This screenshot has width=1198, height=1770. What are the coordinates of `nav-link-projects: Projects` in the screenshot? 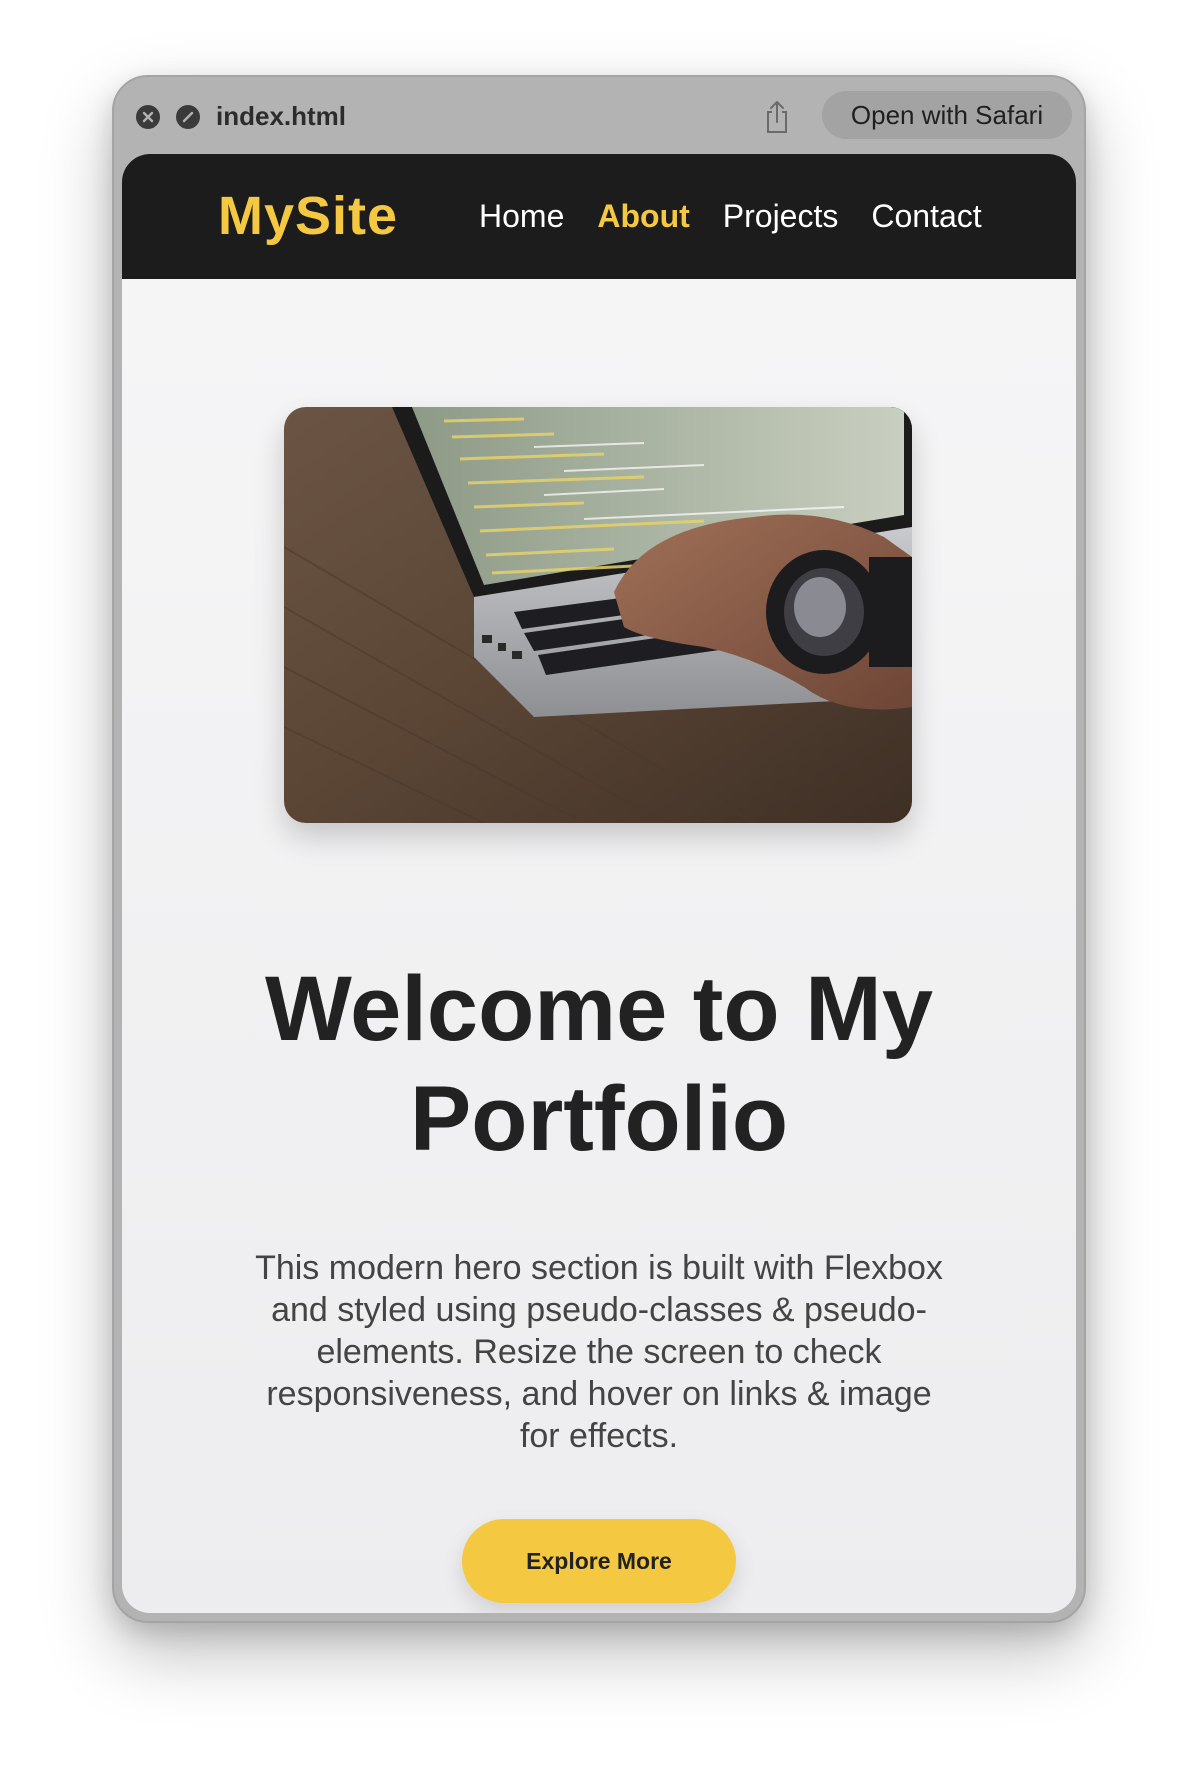 It's located at (781, 216).